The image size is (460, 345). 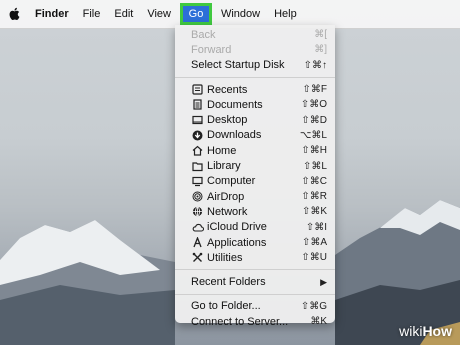 What do you see at coordinates (197, 166) in the screenshot?
I see `library-icon` at bounding box center [197, 166].